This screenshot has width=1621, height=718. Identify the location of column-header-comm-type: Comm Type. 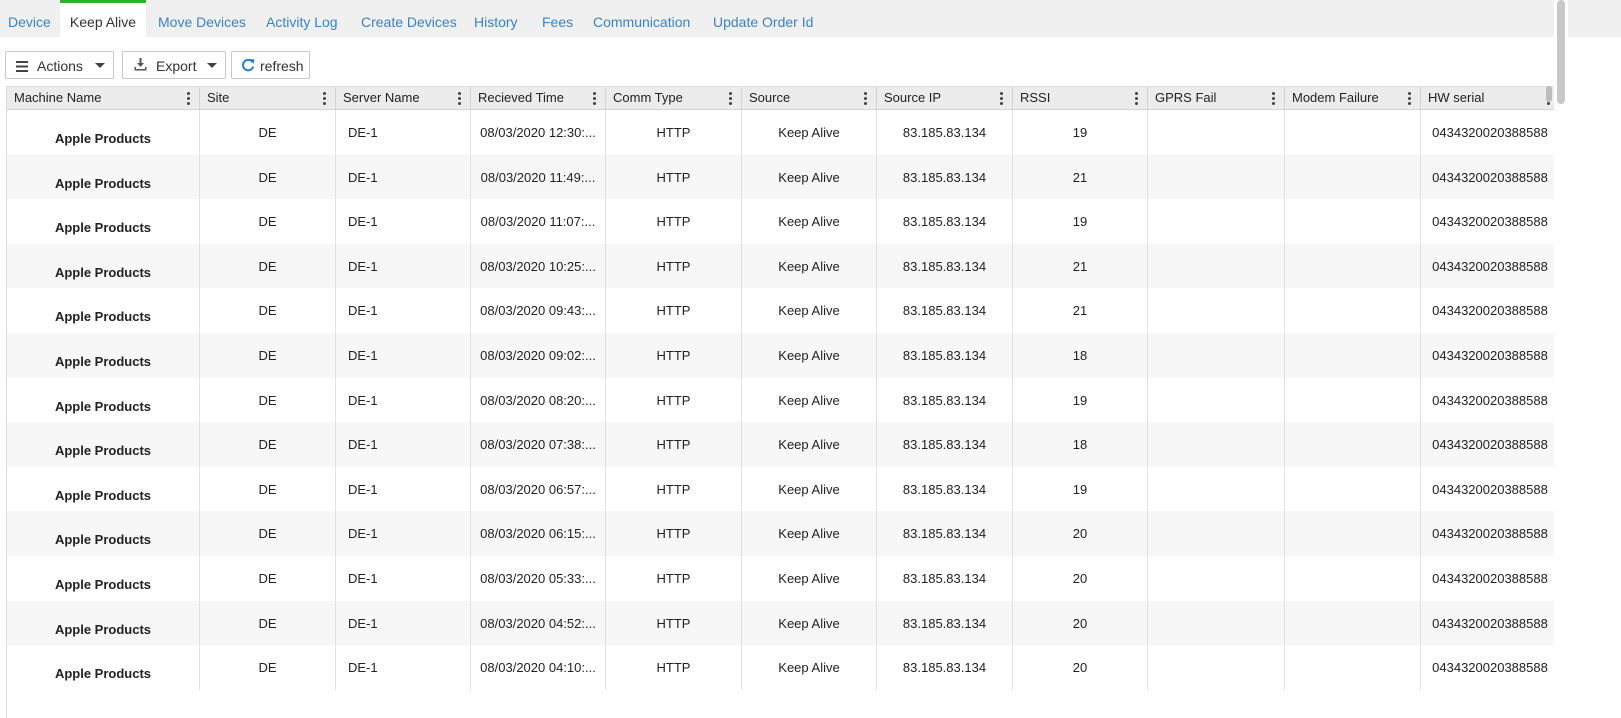
(674, 98).